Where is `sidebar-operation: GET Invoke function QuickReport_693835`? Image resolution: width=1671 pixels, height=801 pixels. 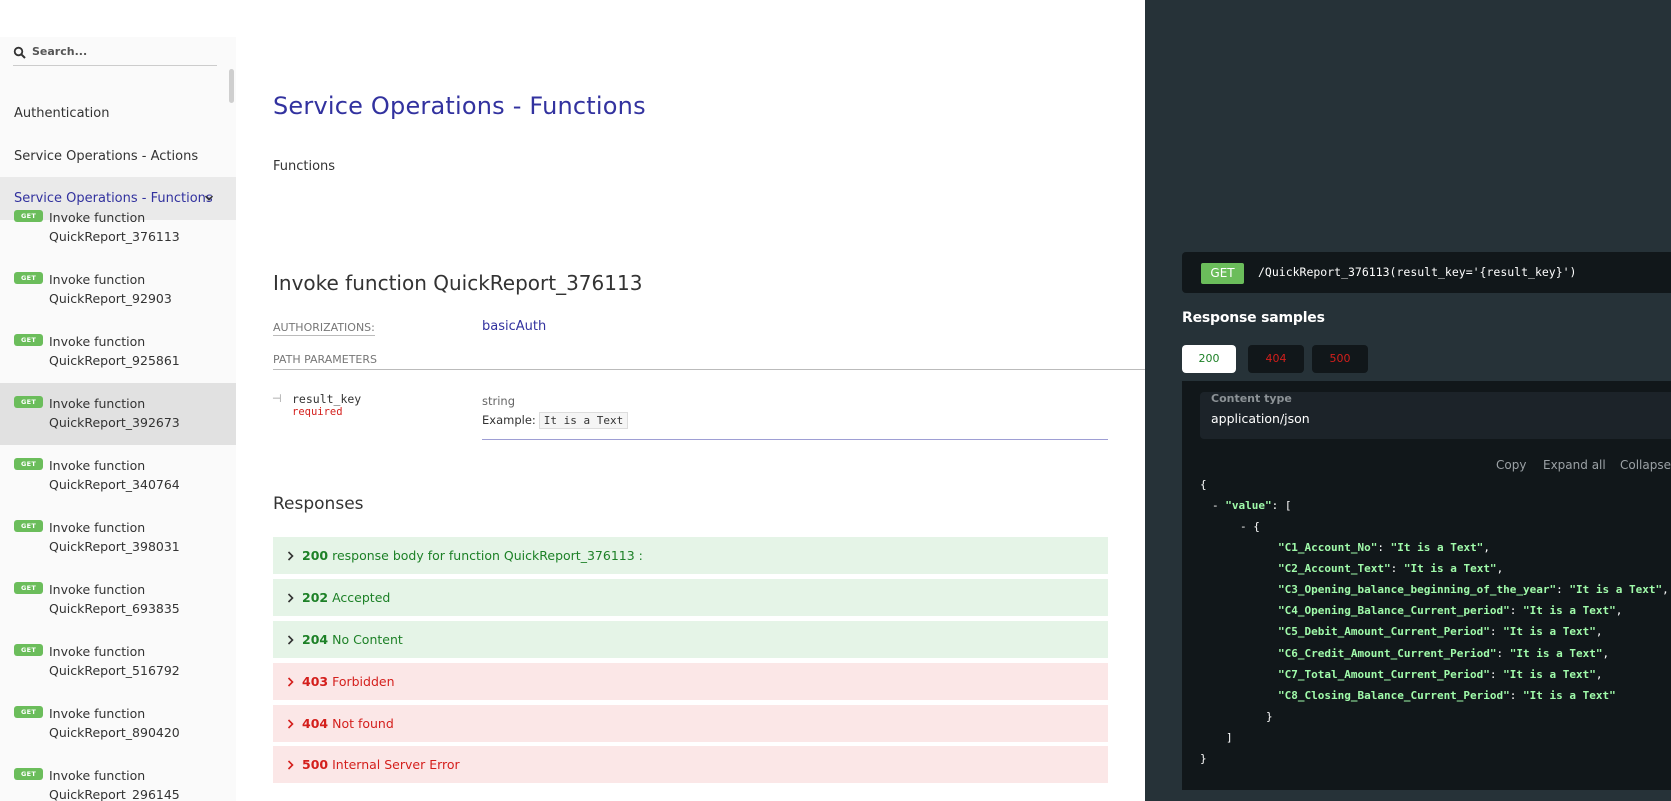
sidebar-operation: GET Invoke function QuickReport_693835 is located at coordinates (118, 600).